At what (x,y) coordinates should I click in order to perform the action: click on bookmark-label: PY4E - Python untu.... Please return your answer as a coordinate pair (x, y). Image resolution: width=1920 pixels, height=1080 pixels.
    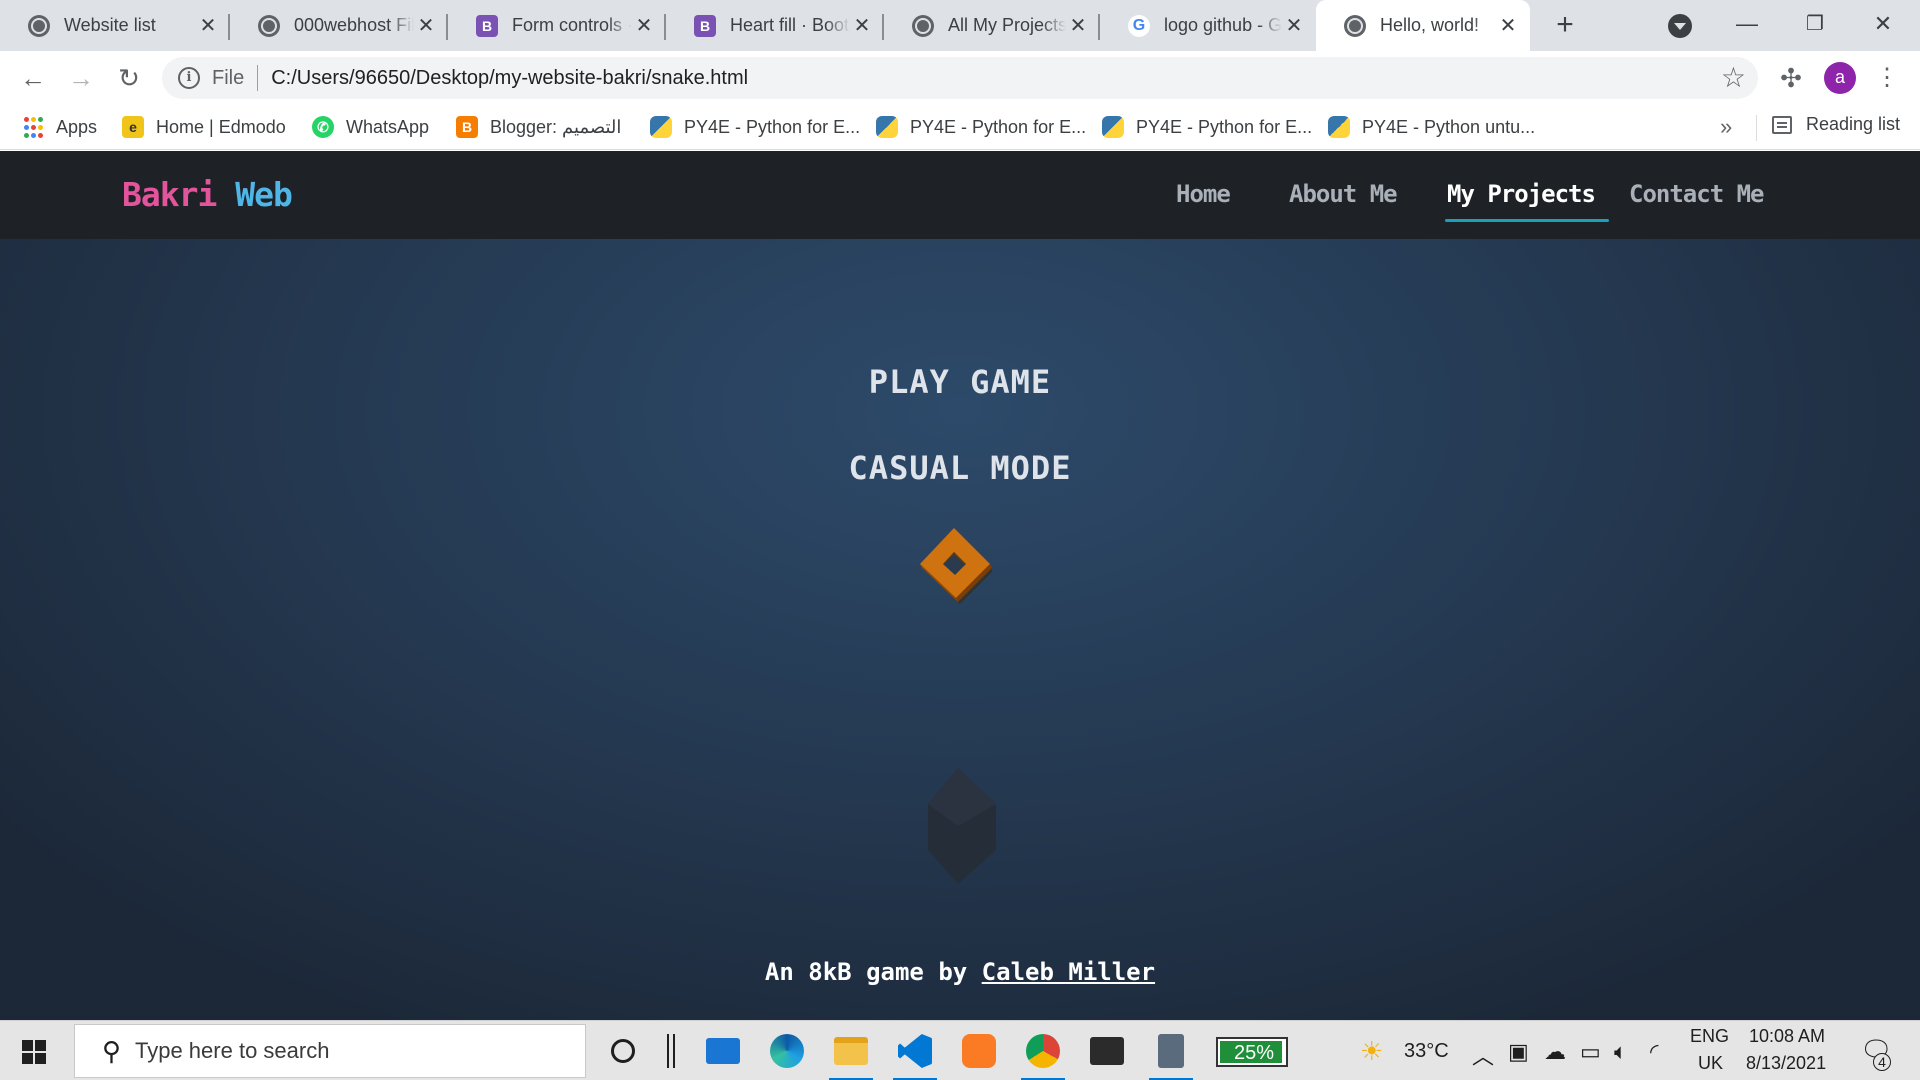
    Looking at the image, I should click on (1449, 126).